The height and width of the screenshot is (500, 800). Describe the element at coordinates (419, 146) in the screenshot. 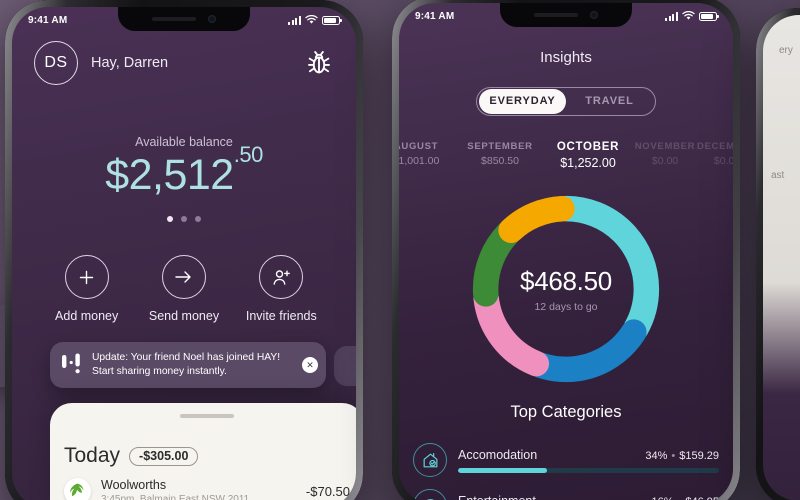

I see `month-name: AUGUST` at that location.